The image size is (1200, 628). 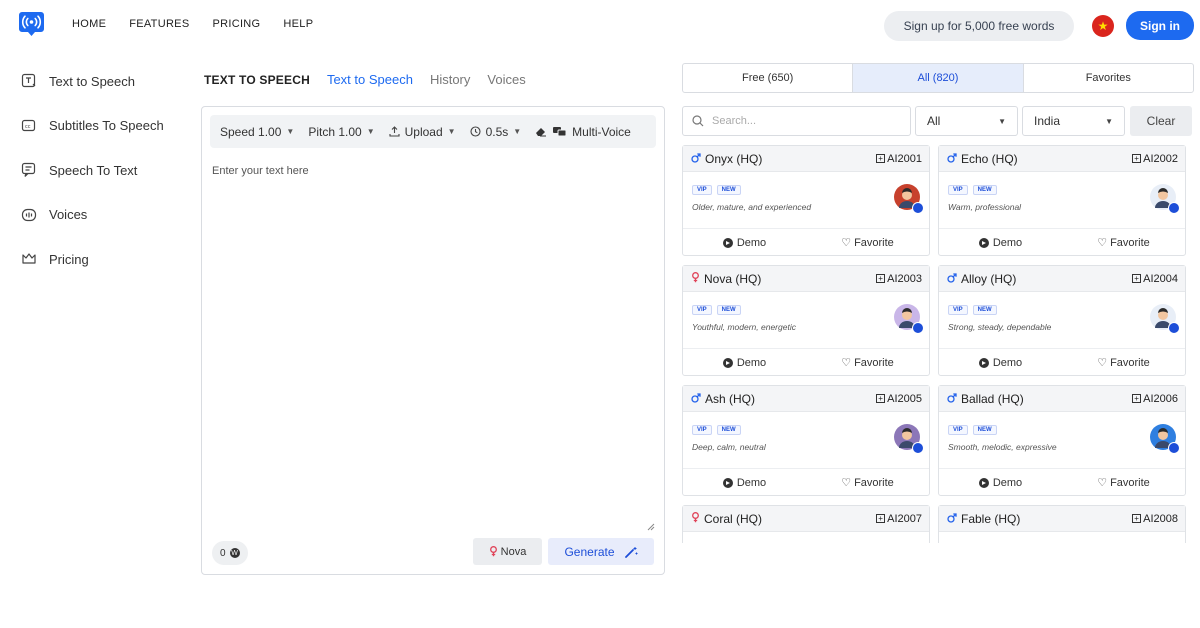 I want to click on region-select: India ▼, so click(x=1073, y=121).